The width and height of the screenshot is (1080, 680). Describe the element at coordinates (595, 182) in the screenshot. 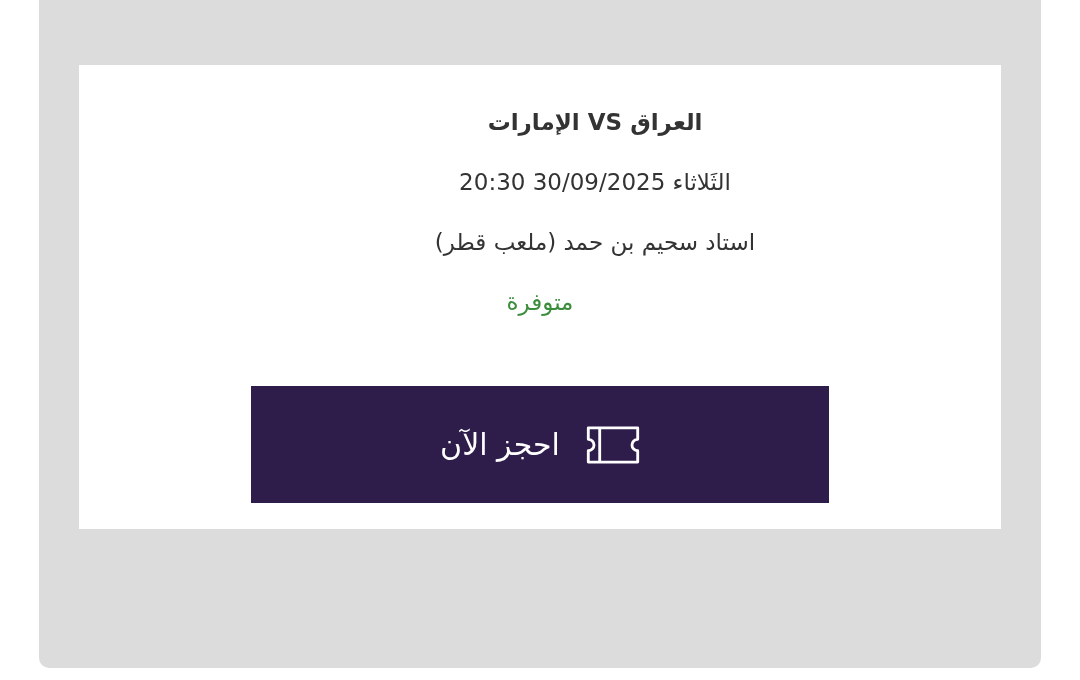

I see `match-datetime: الثَلاثاء 30/09/2025 20:30` at that location.